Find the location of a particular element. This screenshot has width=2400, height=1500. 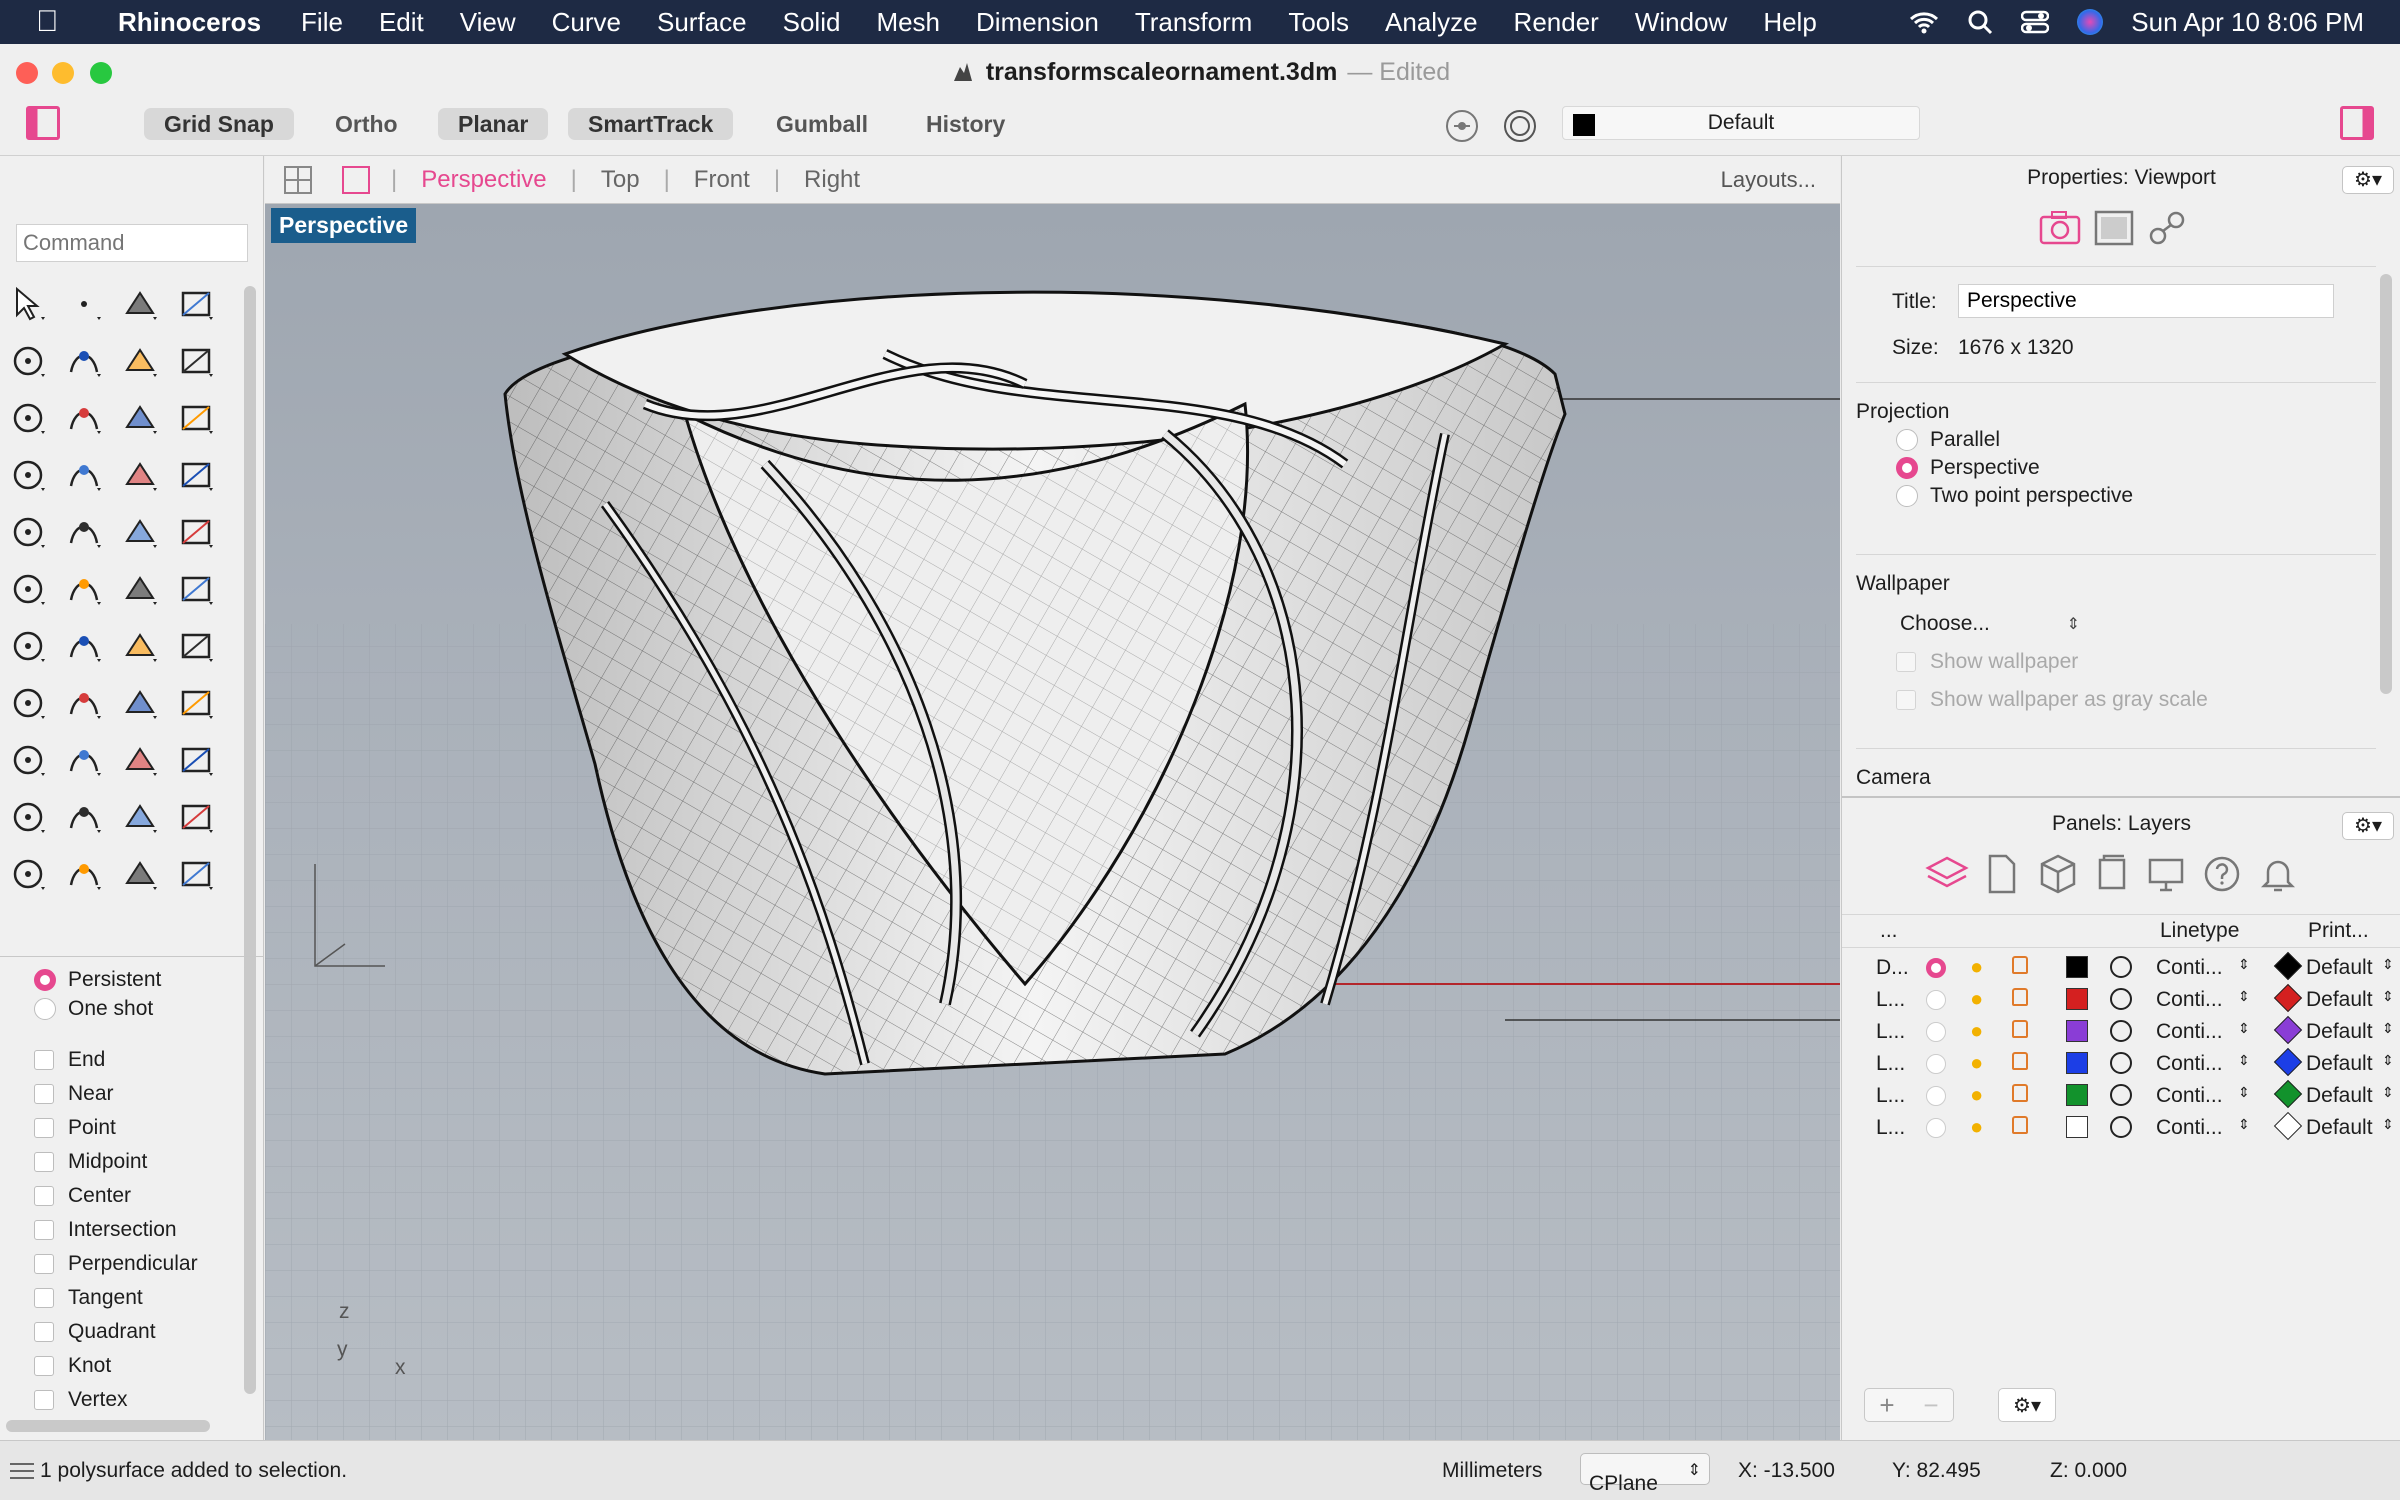

zoom-extents-icon is located at coordinates (140, 760).